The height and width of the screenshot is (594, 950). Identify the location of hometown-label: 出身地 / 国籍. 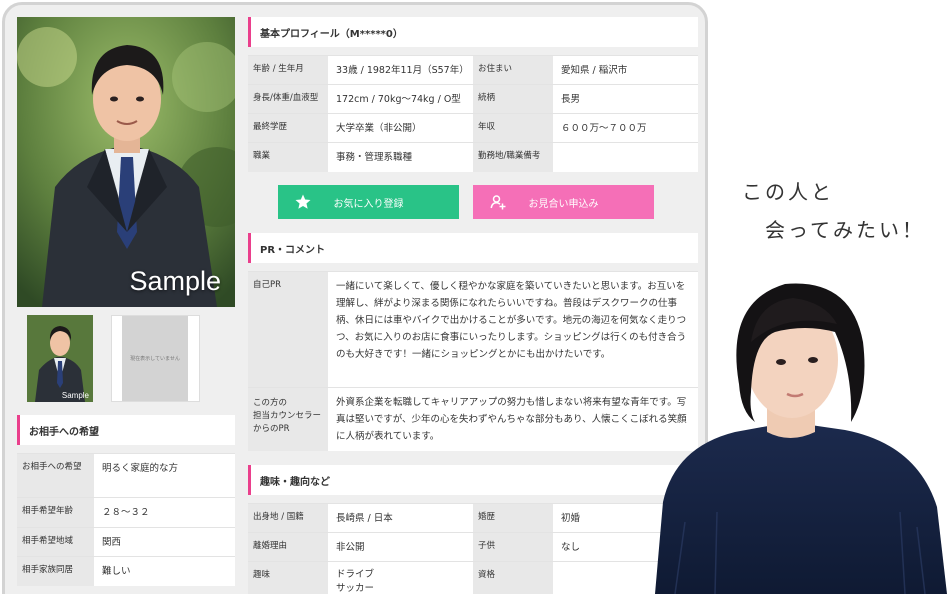
(288, 518).